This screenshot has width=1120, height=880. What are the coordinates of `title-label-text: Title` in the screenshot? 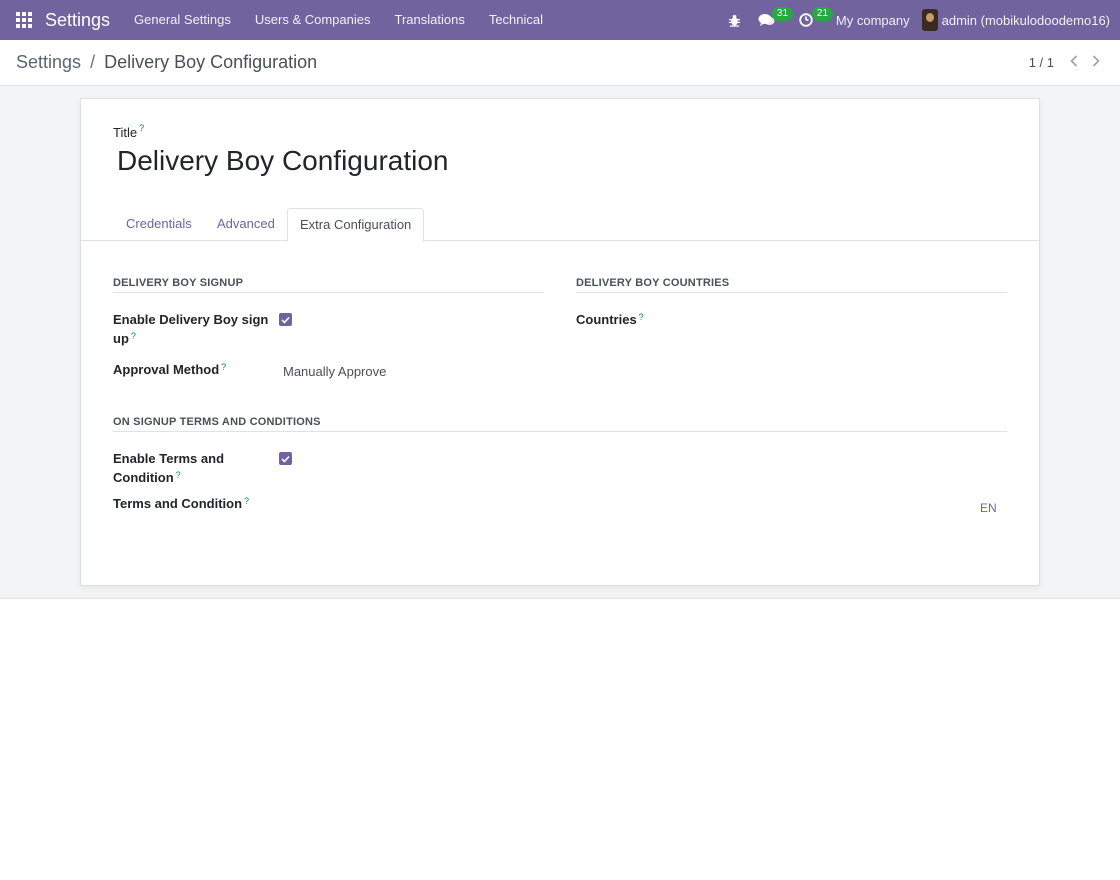 It's located at (125, 132).